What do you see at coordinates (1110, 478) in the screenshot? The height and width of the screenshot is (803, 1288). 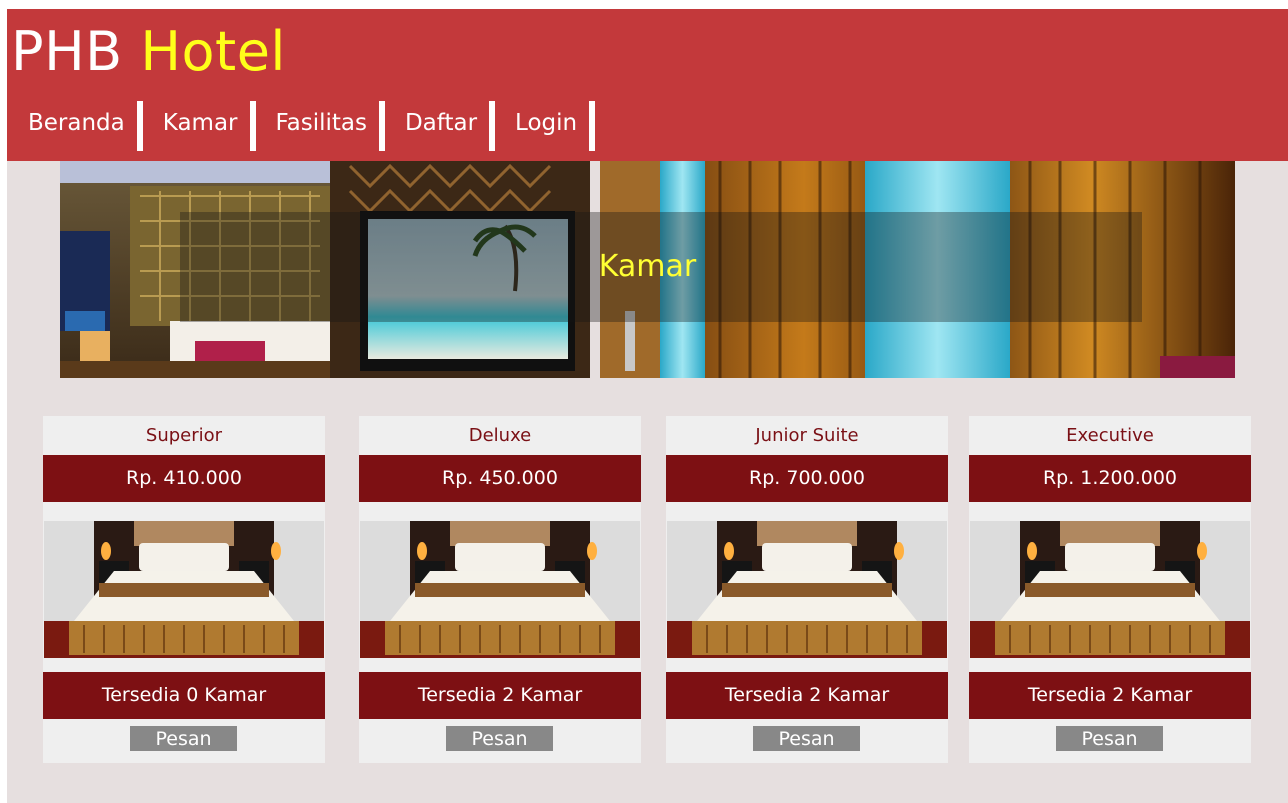 I see `room-price: Rp. 1.200.000` at bounding box center [1110, 478].